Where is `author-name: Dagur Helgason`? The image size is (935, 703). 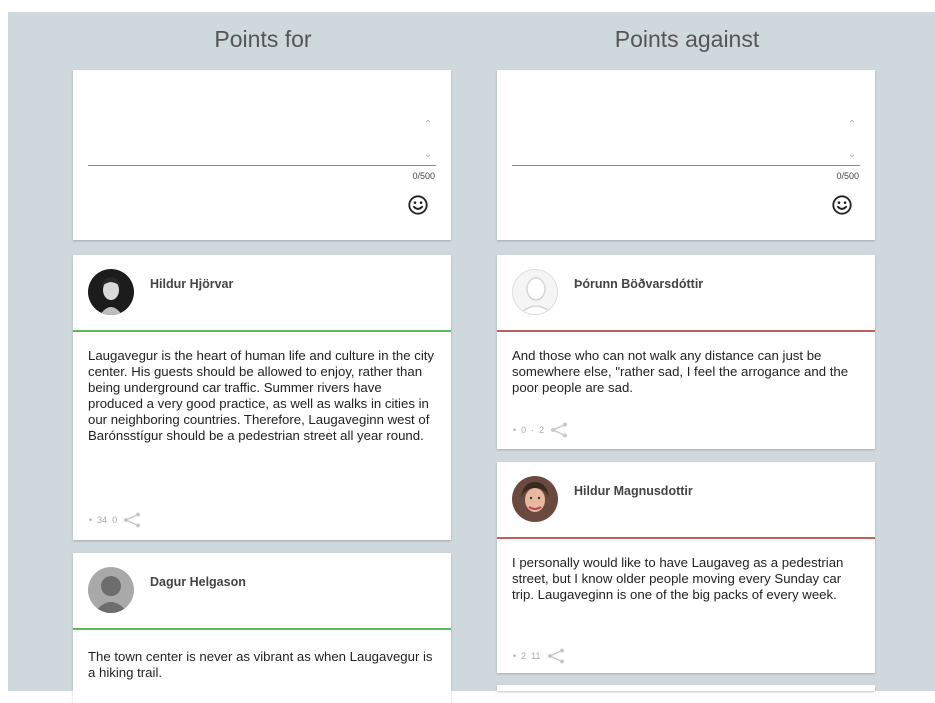 author-name: Dagur Helgason is located at coordinates (198, 582).